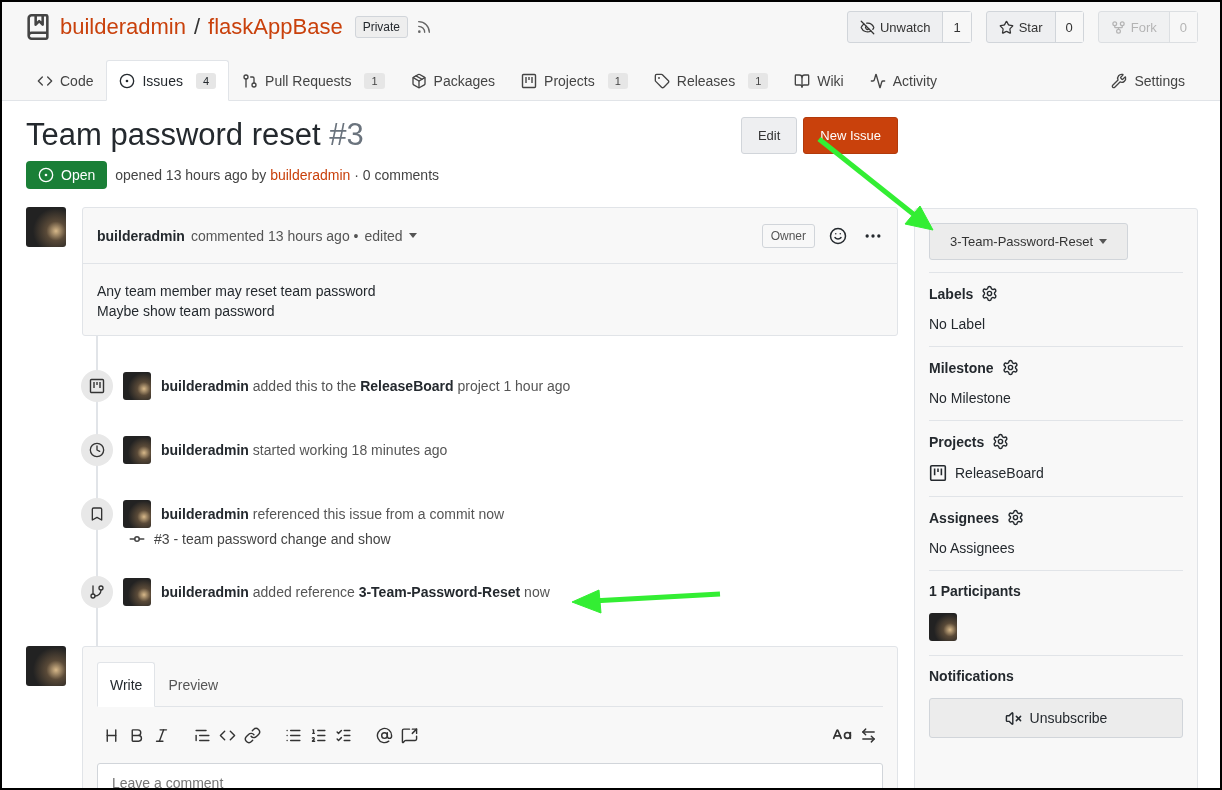 This screenshot has height=790, width=1222. I want to click on fork-icon, so click(1118, 27).